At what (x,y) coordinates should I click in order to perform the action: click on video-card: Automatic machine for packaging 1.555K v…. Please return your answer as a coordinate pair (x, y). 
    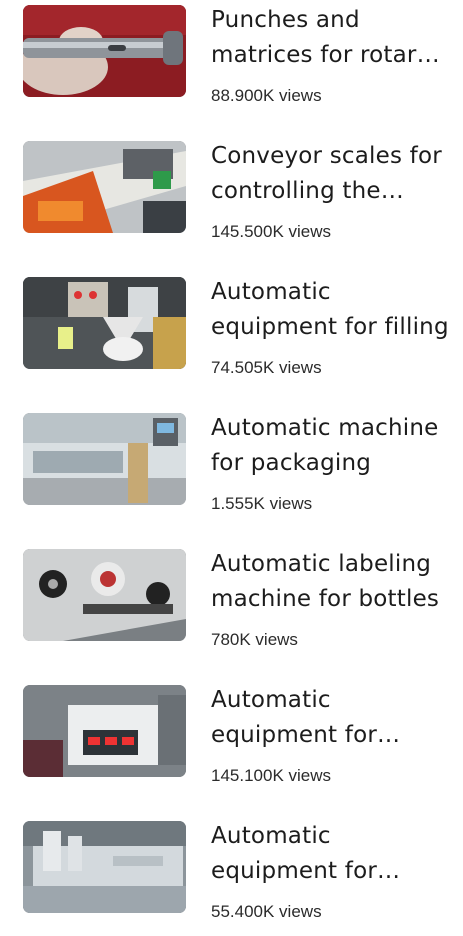
    Looking at the image, I should click on (231, 468).